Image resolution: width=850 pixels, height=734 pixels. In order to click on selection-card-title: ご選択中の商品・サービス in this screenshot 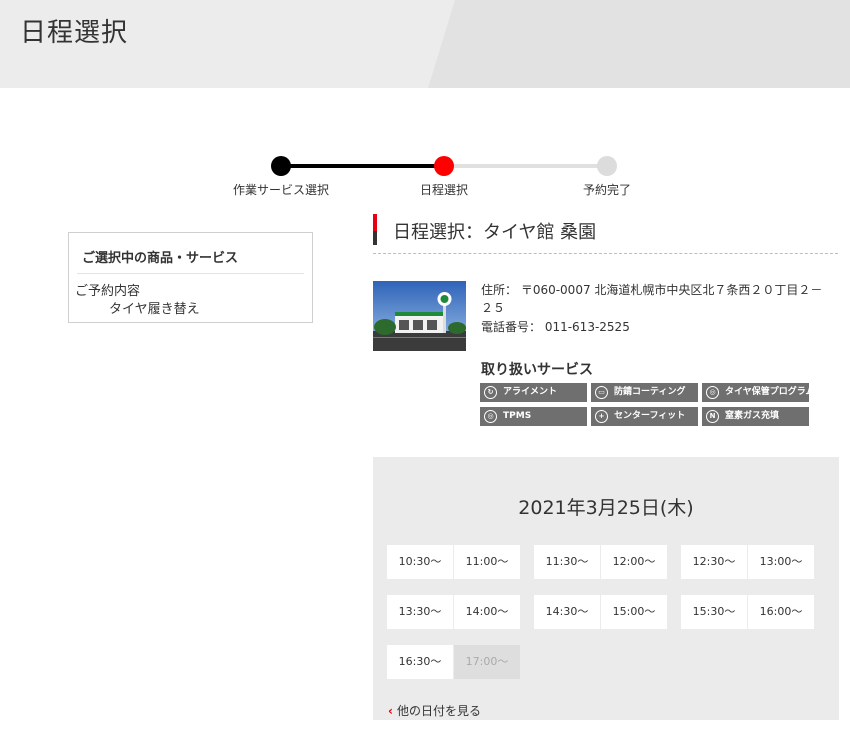, I will do `click(160, 258)`.